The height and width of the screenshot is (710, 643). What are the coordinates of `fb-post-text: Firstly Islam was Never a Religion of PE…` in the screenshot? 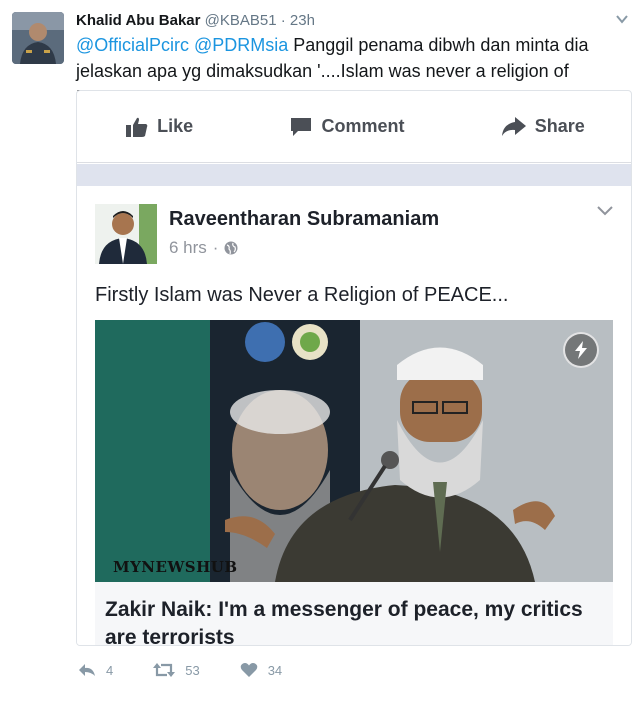 It's located at (302, 295).